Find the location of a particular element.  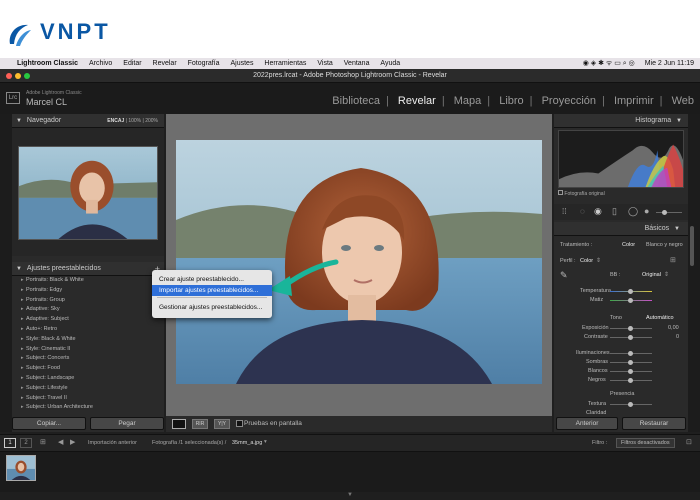

proof-checkbox is located at coordinates (239, 423).